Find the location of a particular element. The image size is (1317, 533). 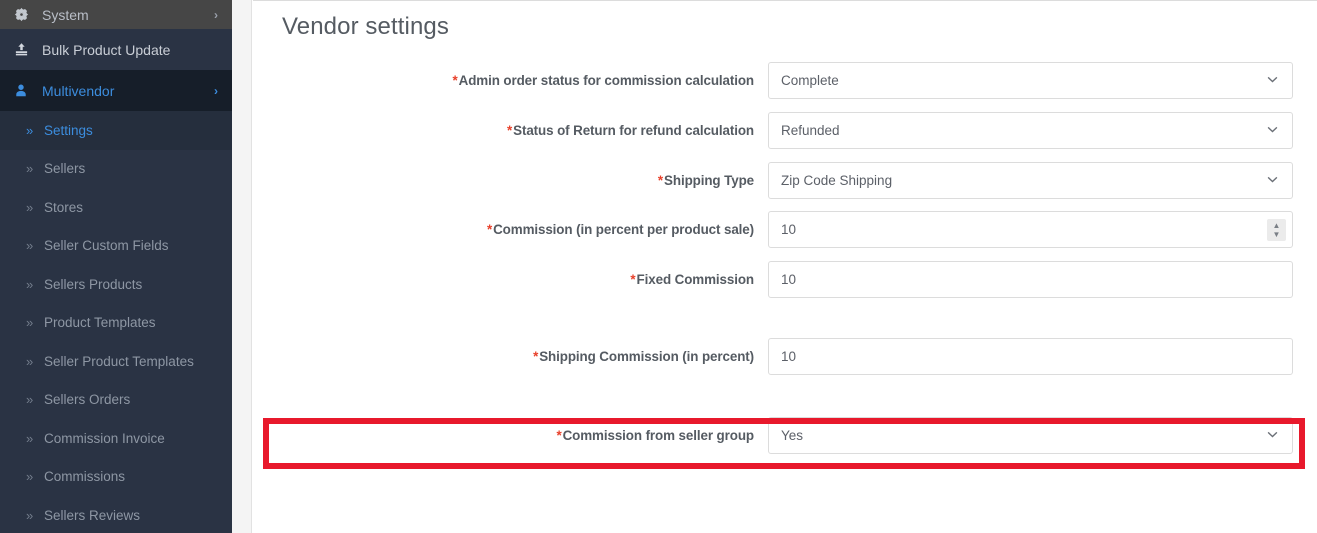

field-control-wrap: Zip Code Shipping is located at coordinates (1042, 181).